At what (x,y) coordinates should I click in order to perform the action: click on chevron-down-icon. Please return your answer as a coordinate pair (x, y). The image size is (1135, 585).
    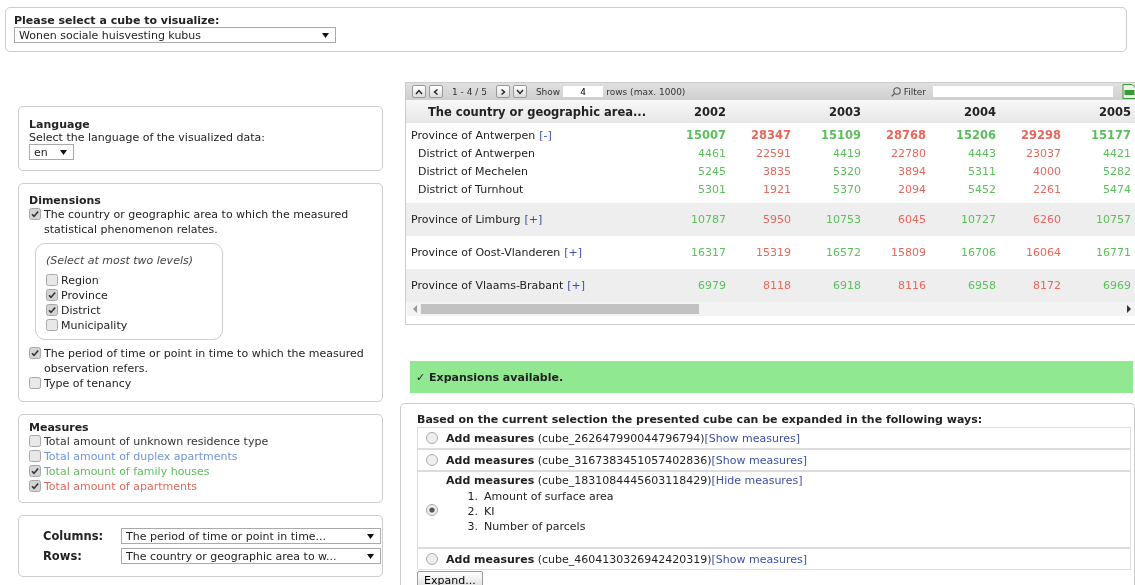
    Looking at the image, I should click on (519, 91).